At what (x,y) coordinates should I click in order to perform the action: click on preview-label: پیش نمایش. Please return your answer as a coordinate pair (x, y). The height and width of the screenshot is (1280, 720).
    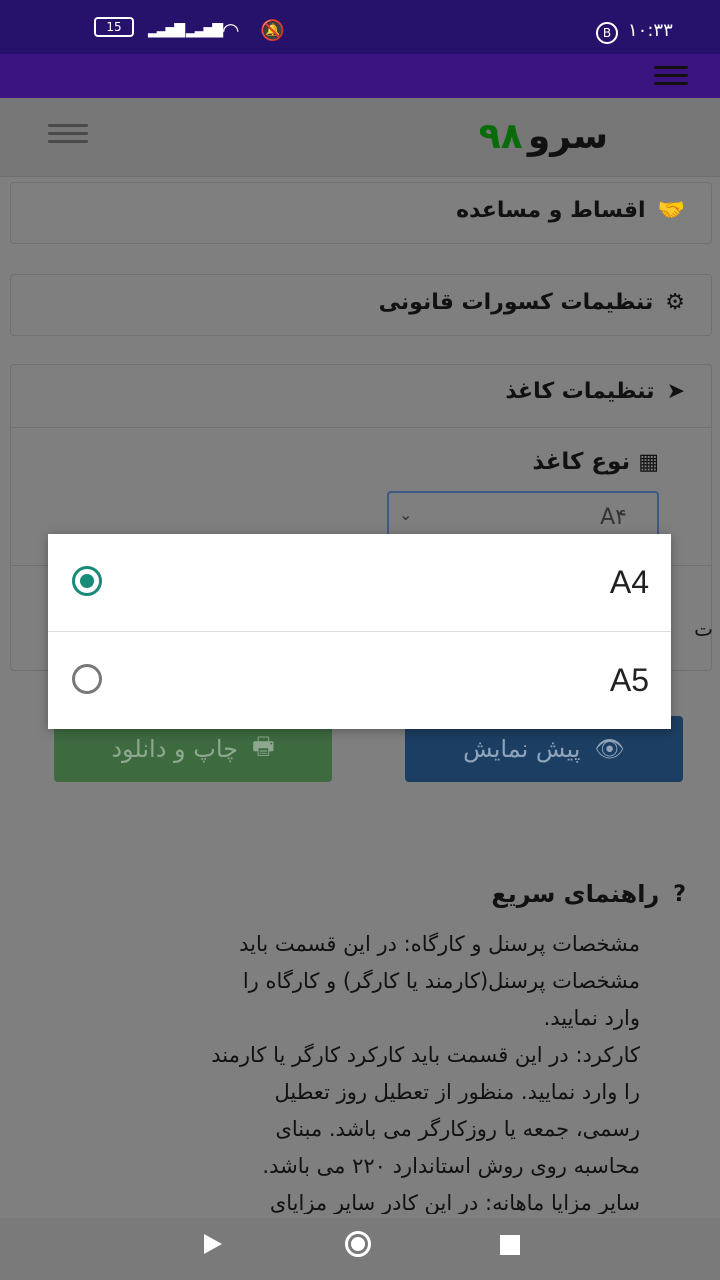
    Looking at the image, I should click on (522, 749).